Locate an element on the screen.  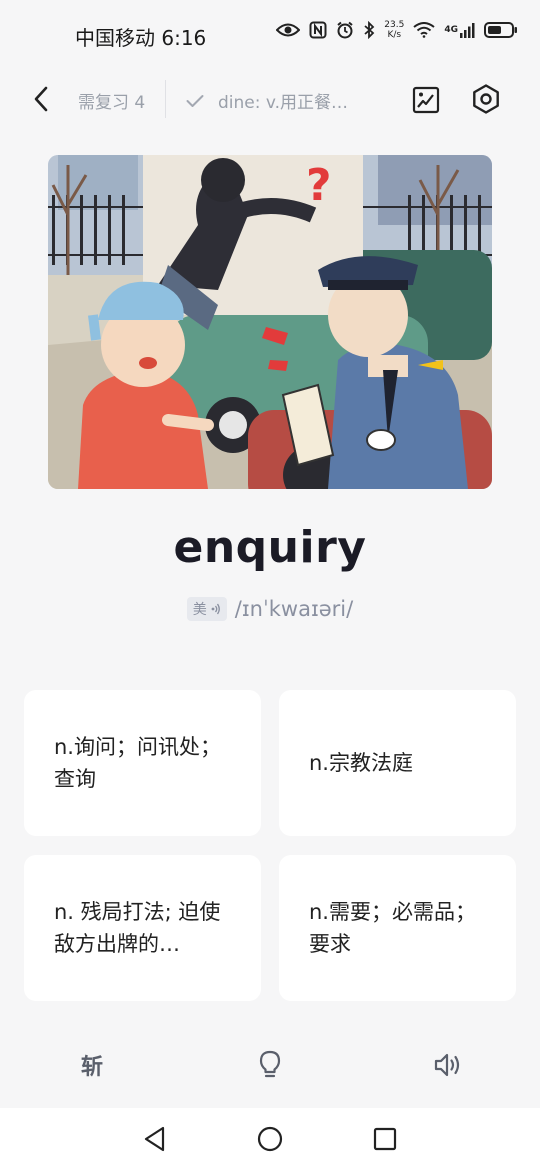
nav-home-icon is located at coordinates (270, 1139).